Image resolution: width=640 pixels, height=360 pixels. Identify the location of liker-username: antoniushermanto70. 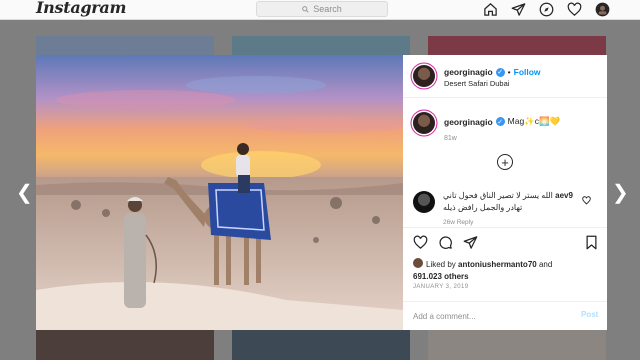
(497, 264).